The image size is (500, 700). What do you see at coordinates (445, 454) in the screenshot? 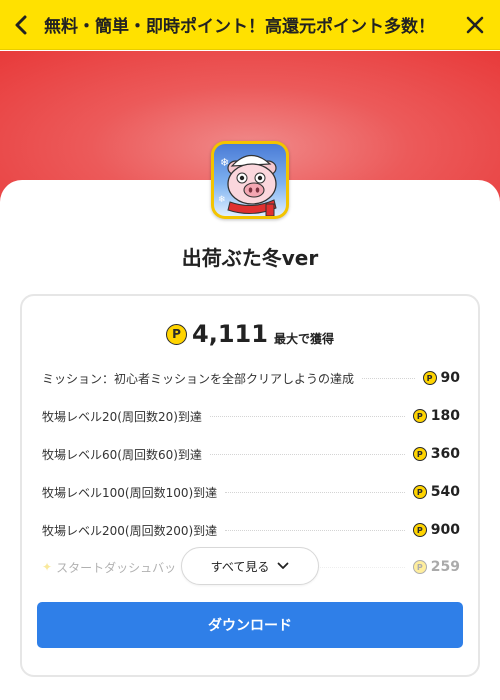
I see `mission-points: 360` at bounding box center [445, 454].